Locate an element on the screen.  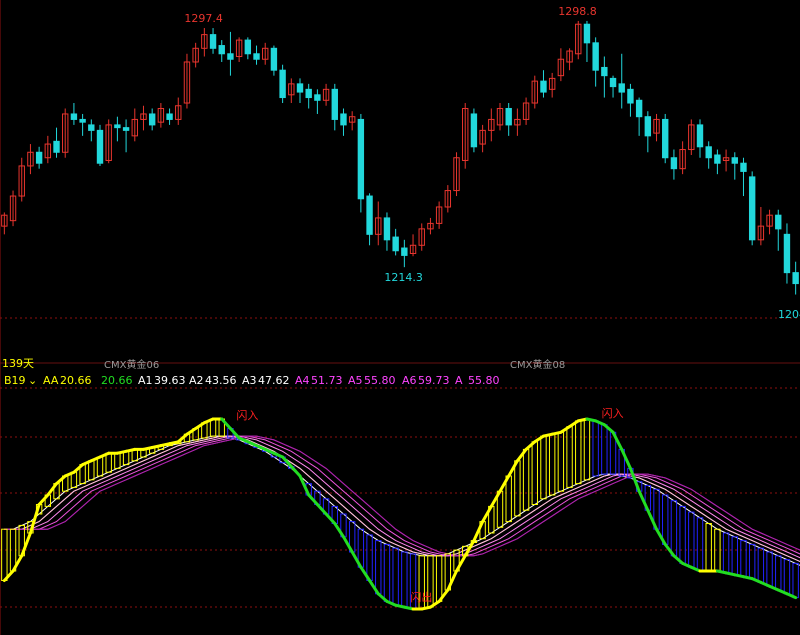
aa-value-2: 20.66 is located at coordinates (117, 380).